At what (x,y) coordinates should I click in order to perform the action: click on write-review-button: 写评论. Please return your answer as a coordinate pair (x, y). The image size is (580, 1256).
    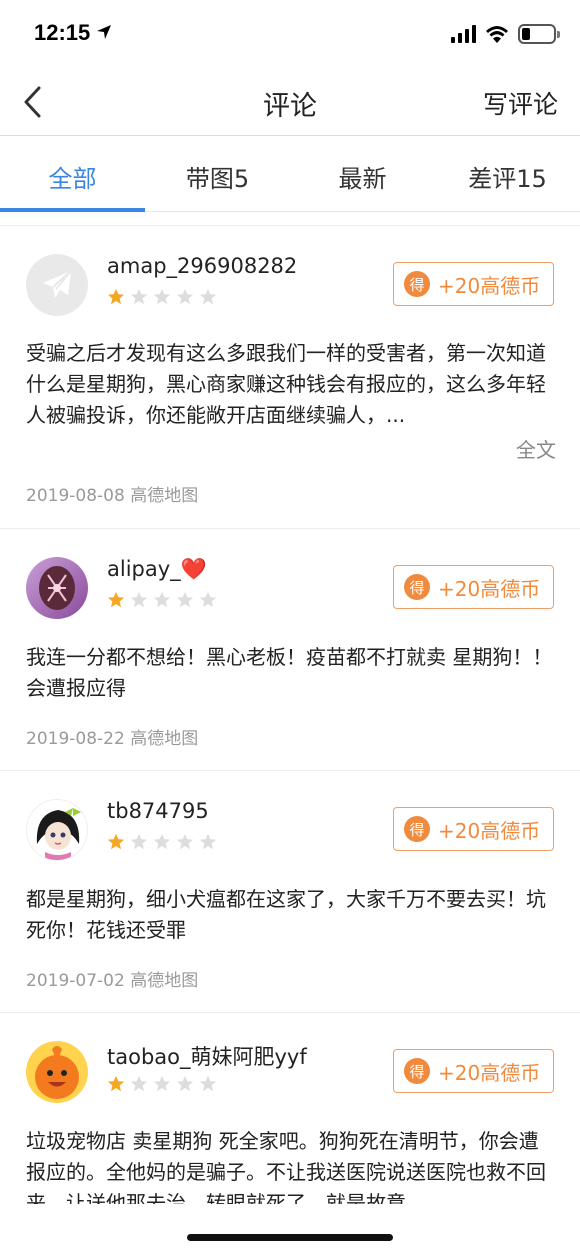
    Looking at the image, I should click on (520, 103).